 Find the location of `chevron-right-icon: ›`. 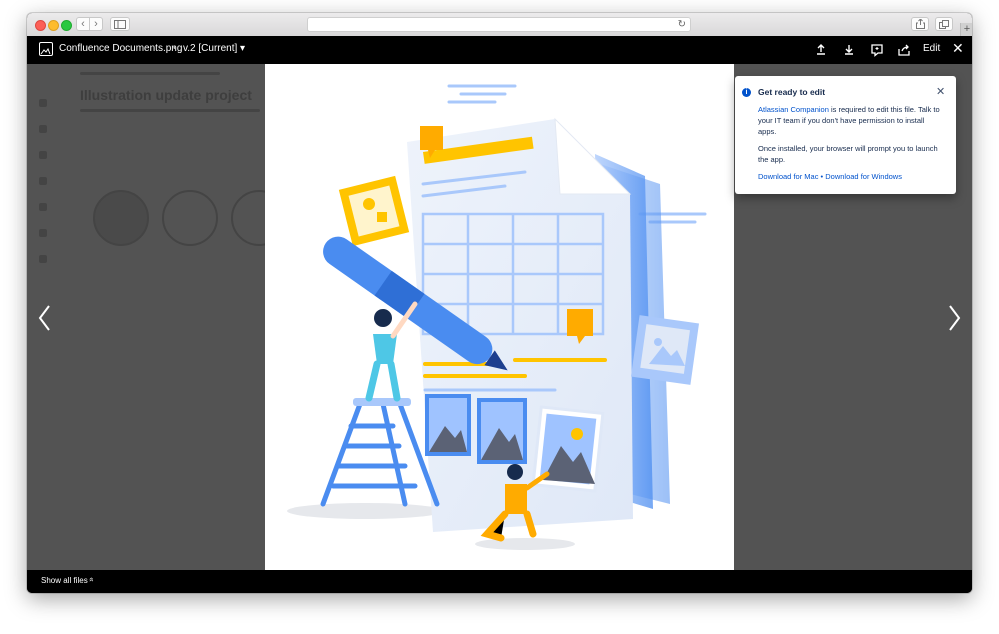

chevron-right-icon: › is located at coordinates (96, 24).